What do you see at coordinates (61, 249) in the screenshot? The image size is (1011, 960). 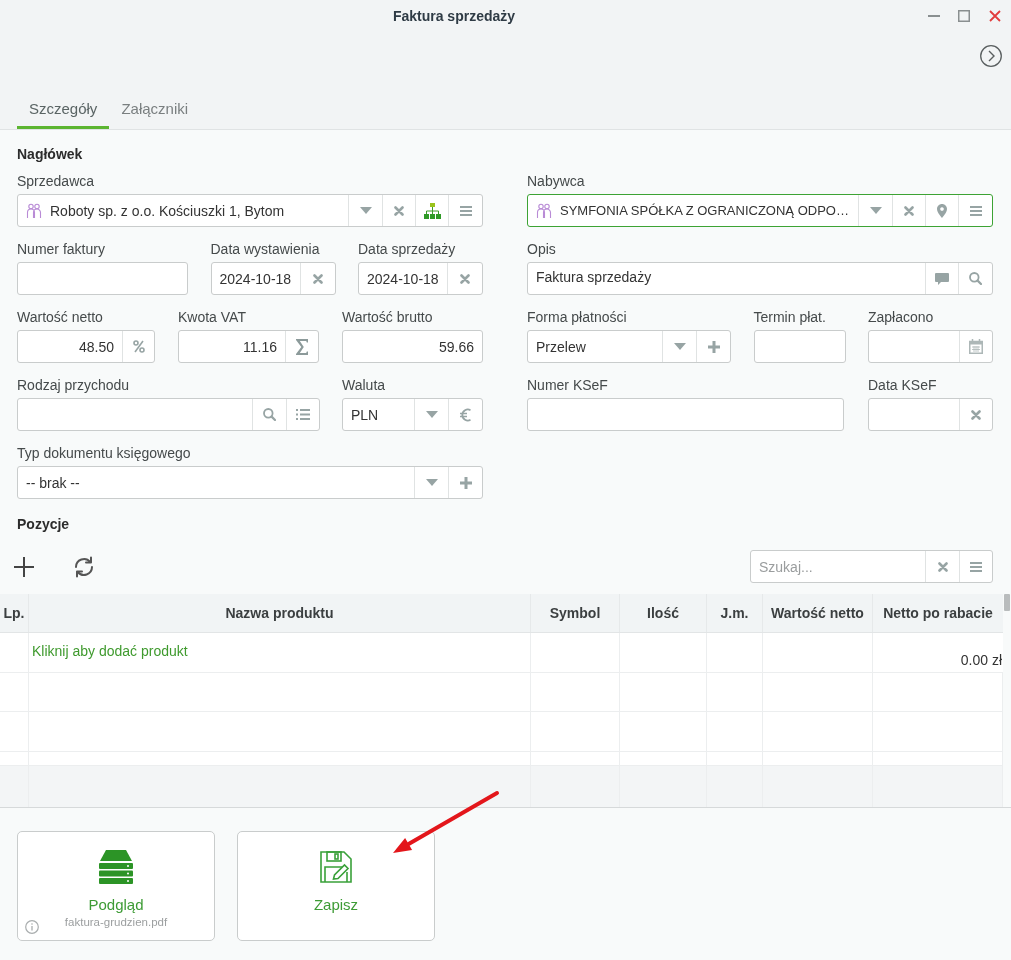 I see `field-label: Numer faktury` at bounding box center [61, 249].